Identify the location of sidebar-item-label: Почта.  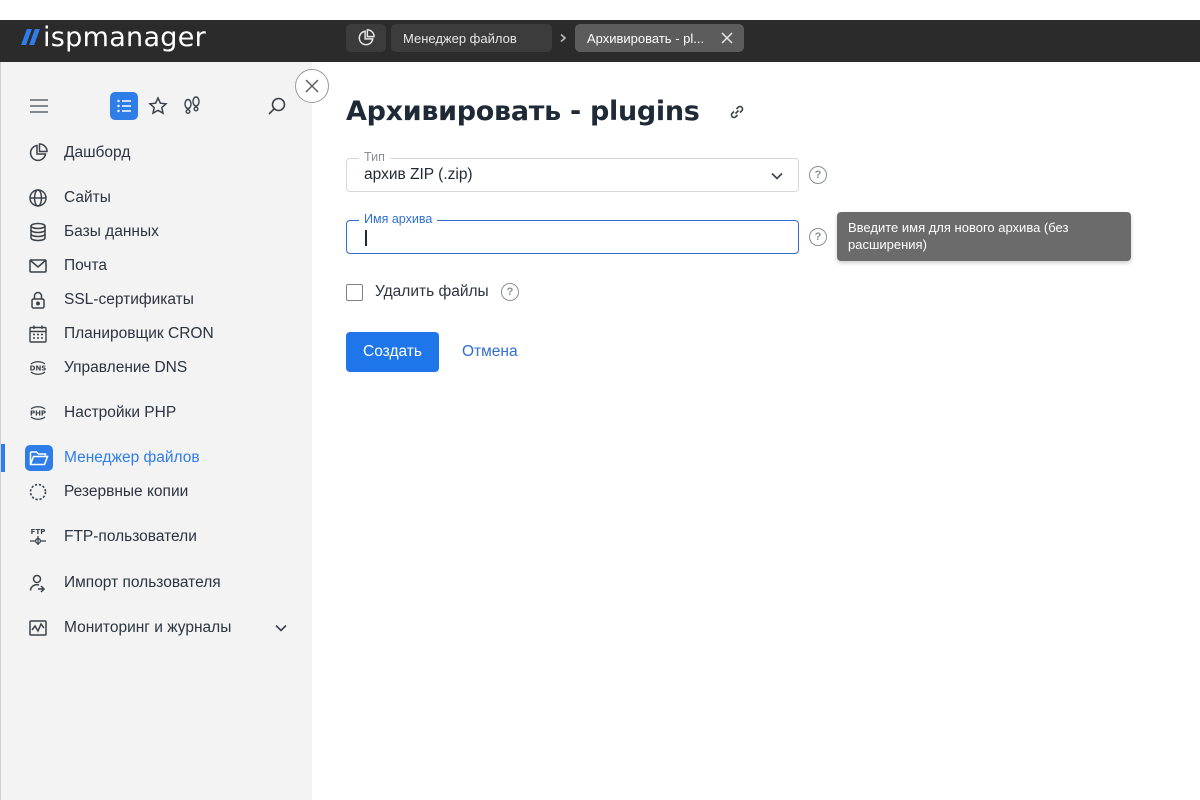
(86, 265).